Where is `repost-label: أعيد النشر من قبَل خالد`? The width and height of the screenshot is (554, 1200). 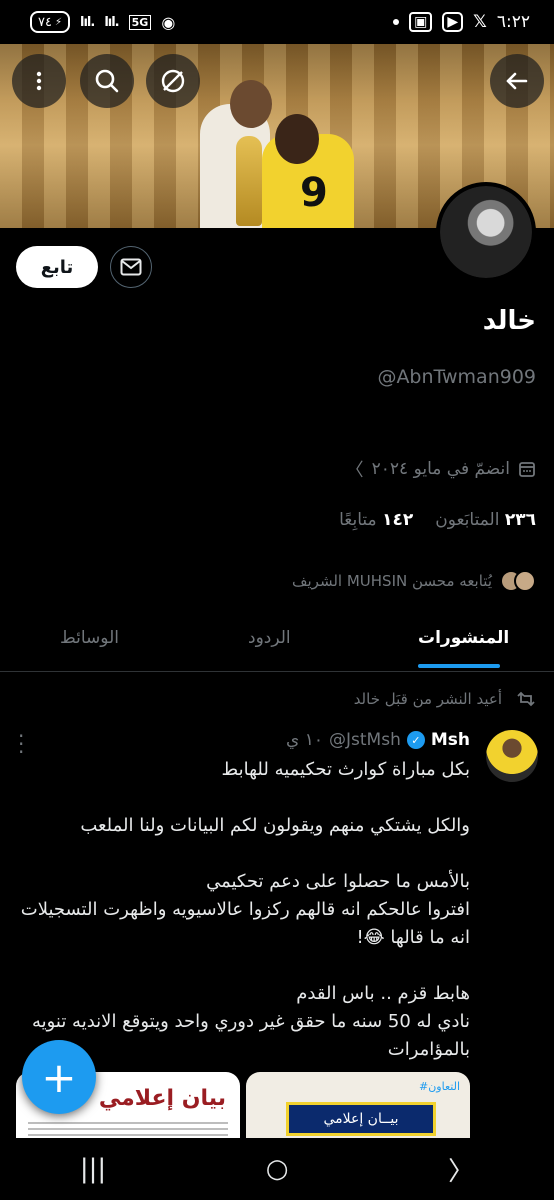 repost-label: أعيد النشر من قبَل خالد is located at coordinates (427, 699).